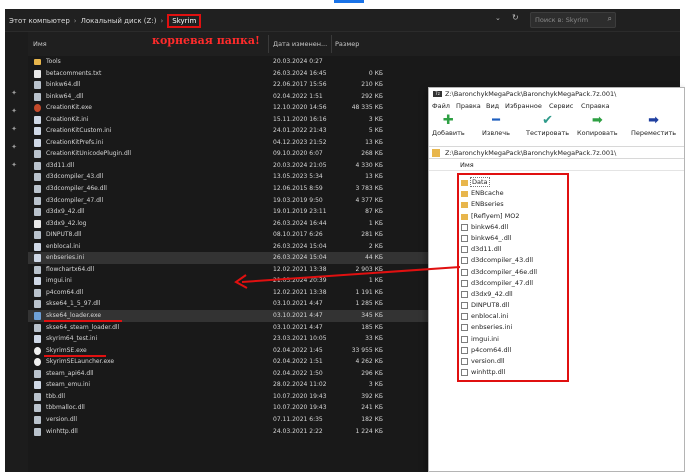 This screenshot has height=472, width=685. I want to click on archive-item-name: [Reflyem] MO2, so click(495, 215).